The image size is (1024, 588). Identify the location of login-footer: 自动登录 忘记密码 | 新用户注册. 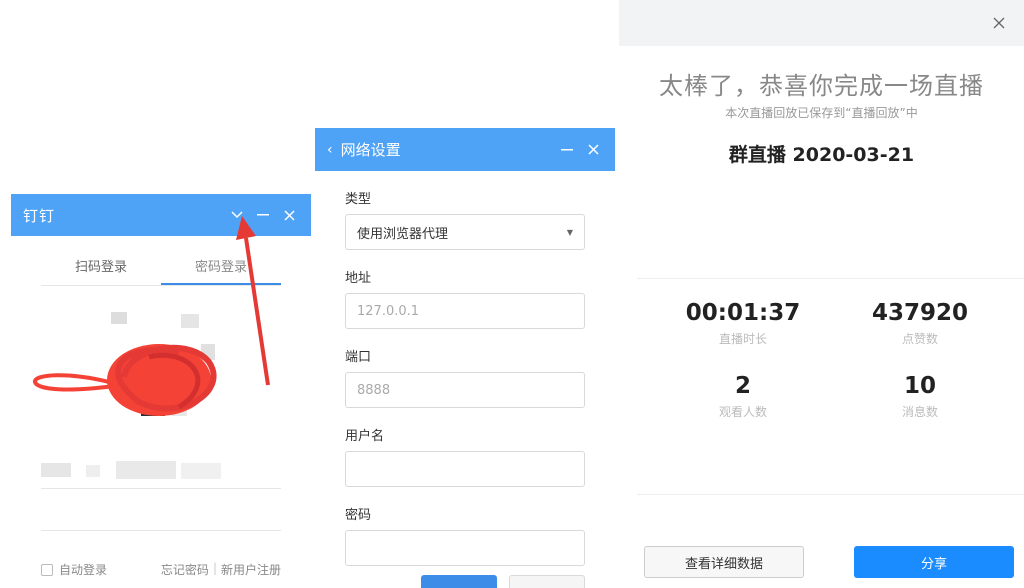
(161, 569).